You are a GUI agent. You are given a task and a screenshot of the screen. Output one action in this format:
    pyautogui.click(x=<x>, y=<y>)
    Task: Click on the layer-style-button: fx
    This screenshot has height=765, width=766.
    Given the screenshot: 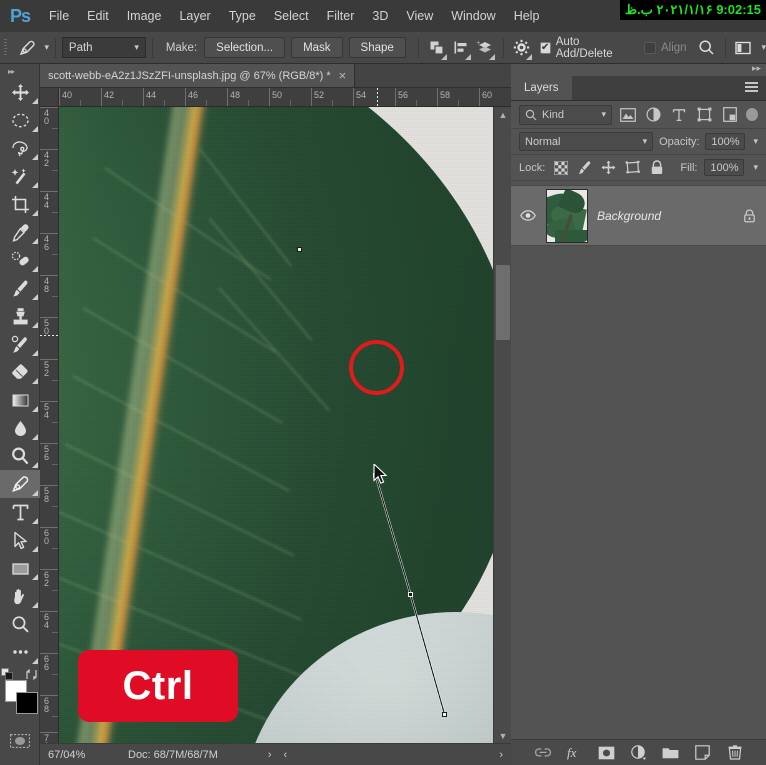 What is the action you would take?
    pyautogui.click(x=575, y=753)
    